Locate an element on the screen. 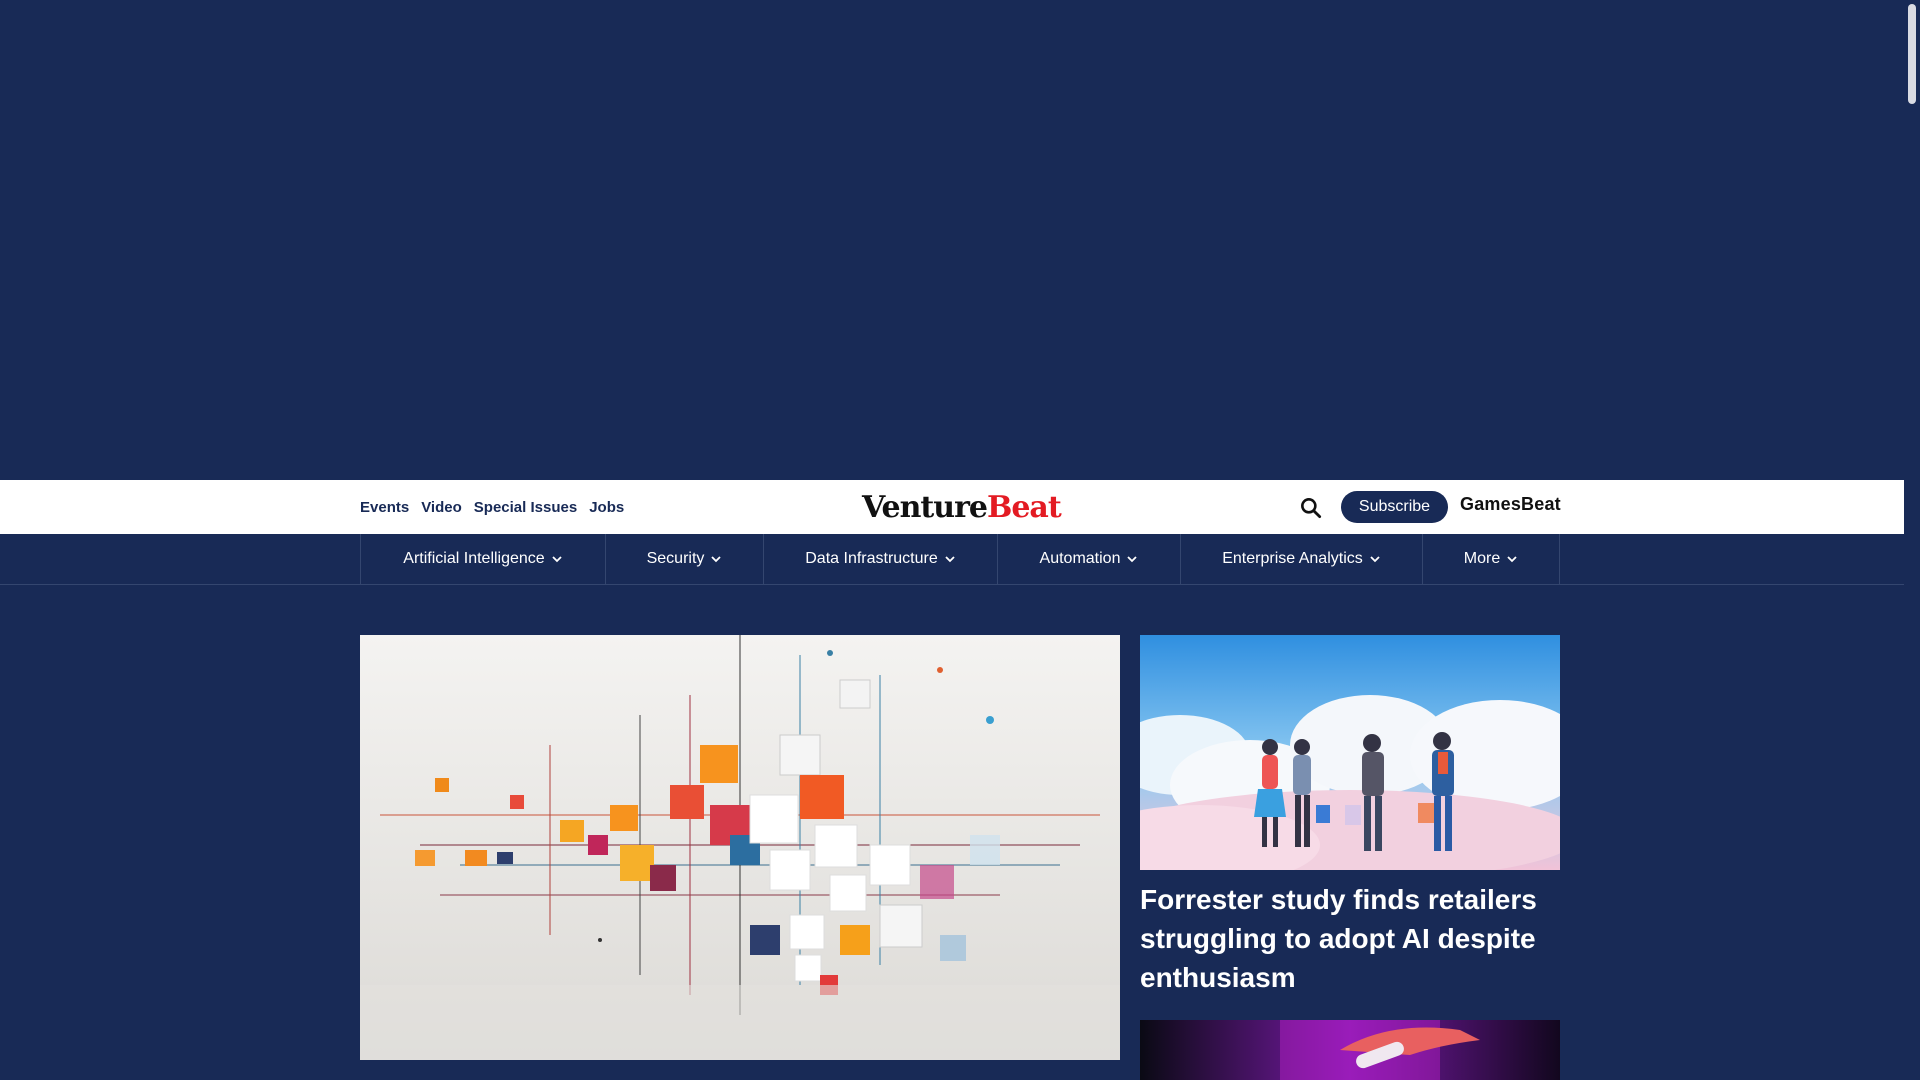  category-enterprise-analytics: Enterprise Analytics is located at coordinates (1302, 559).